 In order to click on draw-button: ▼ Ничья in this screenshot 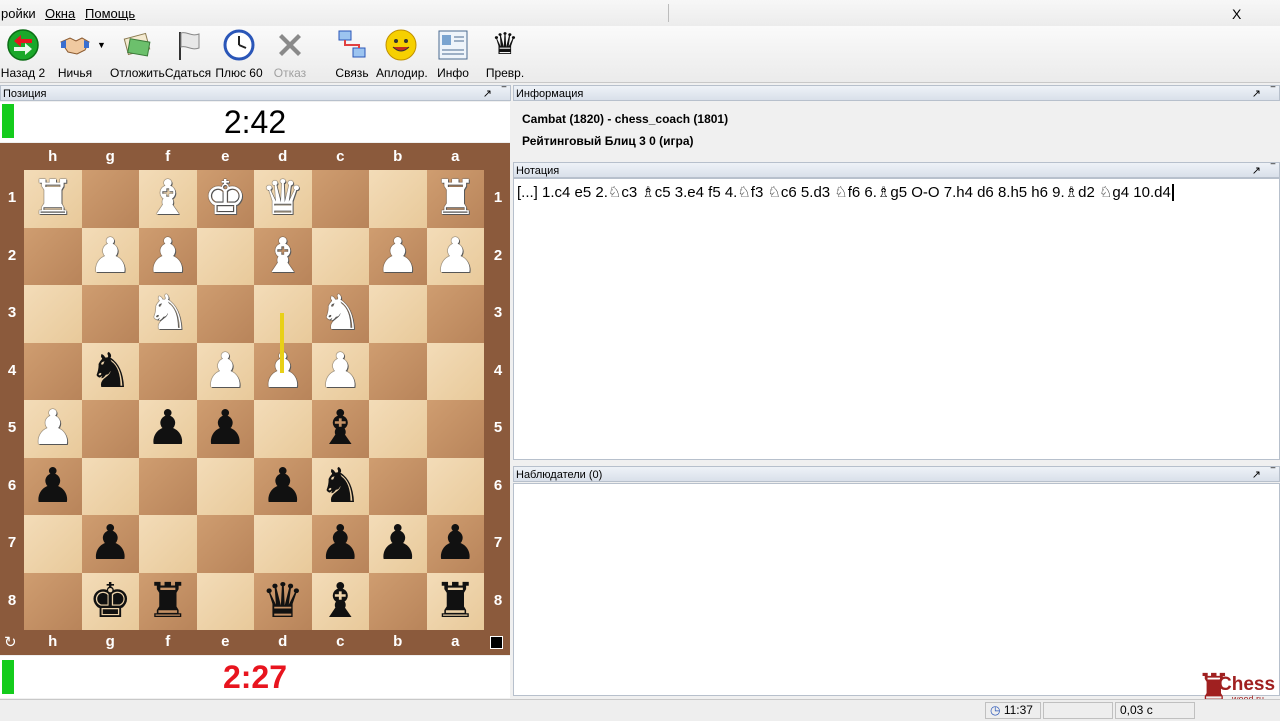, I will do `click(79, 54)`.